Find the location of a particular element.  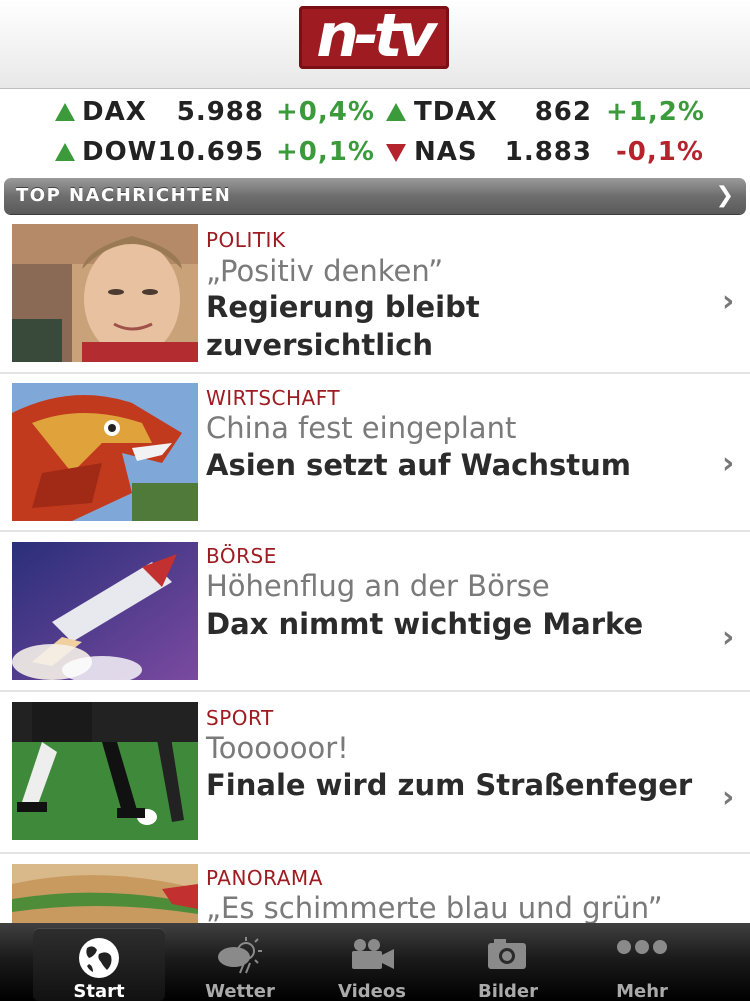

weather-icon is located at coordinates (240, 955).